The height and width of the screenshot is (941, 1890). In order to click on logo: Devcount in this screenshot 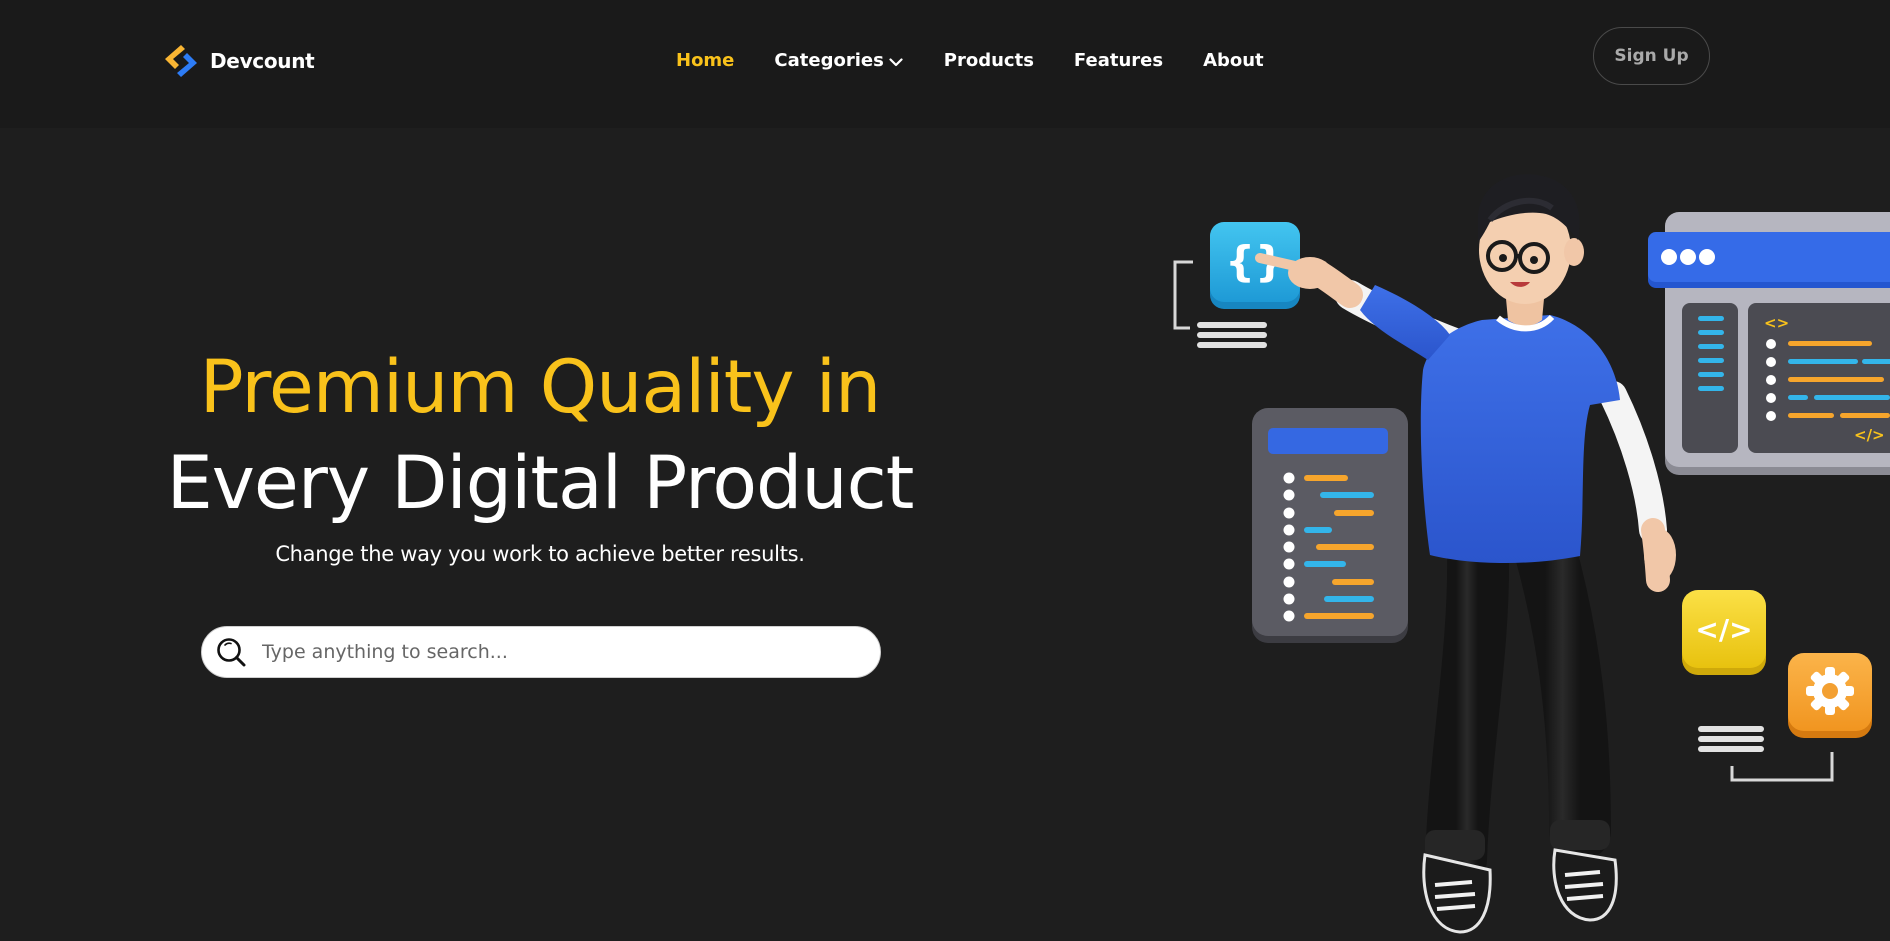, I will do `click(237, 61)`.